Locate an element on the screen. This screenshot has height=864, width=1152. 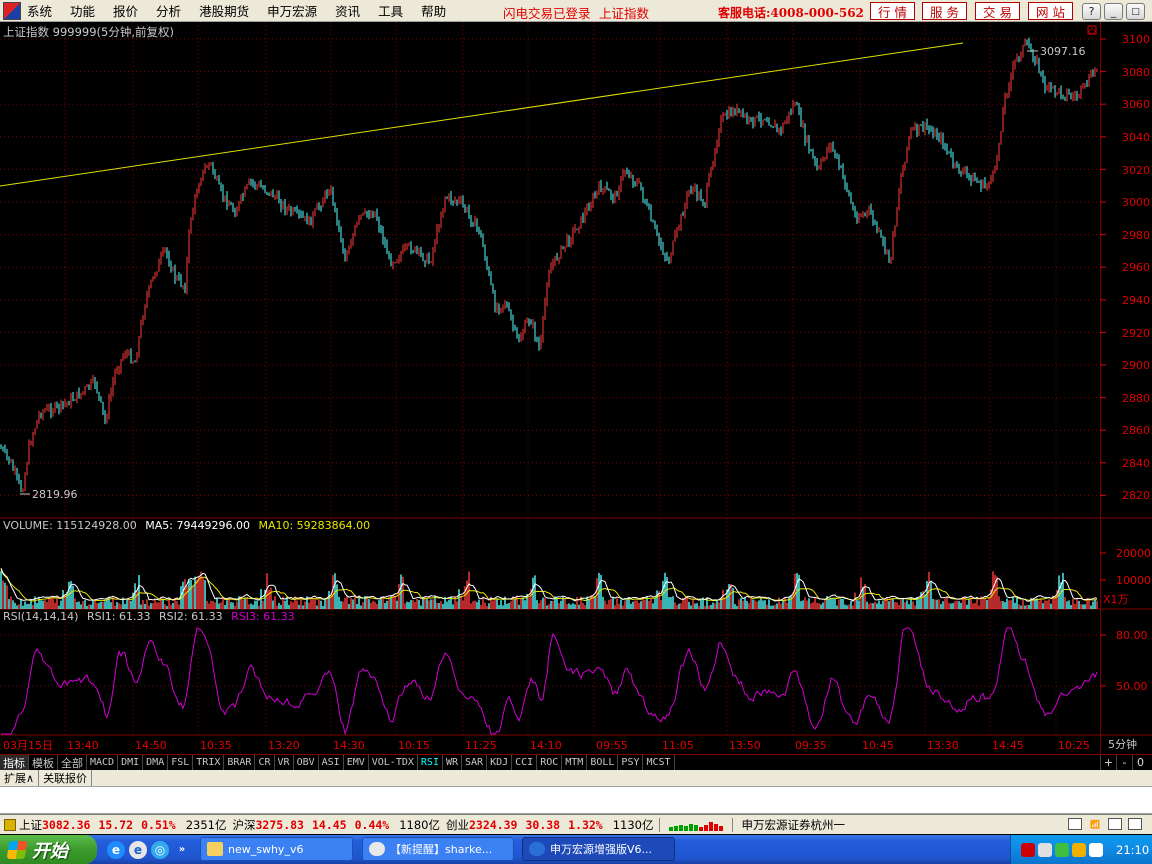
expand-tab: 扩展∧ is located at coordinates (20, 778).